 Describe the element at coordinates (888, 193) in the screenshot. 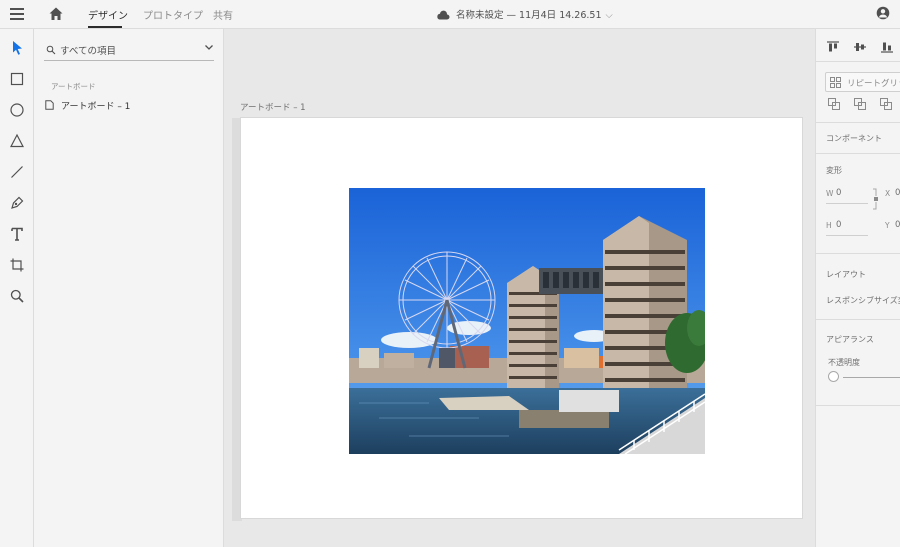

I see `x-label: X` at that location.